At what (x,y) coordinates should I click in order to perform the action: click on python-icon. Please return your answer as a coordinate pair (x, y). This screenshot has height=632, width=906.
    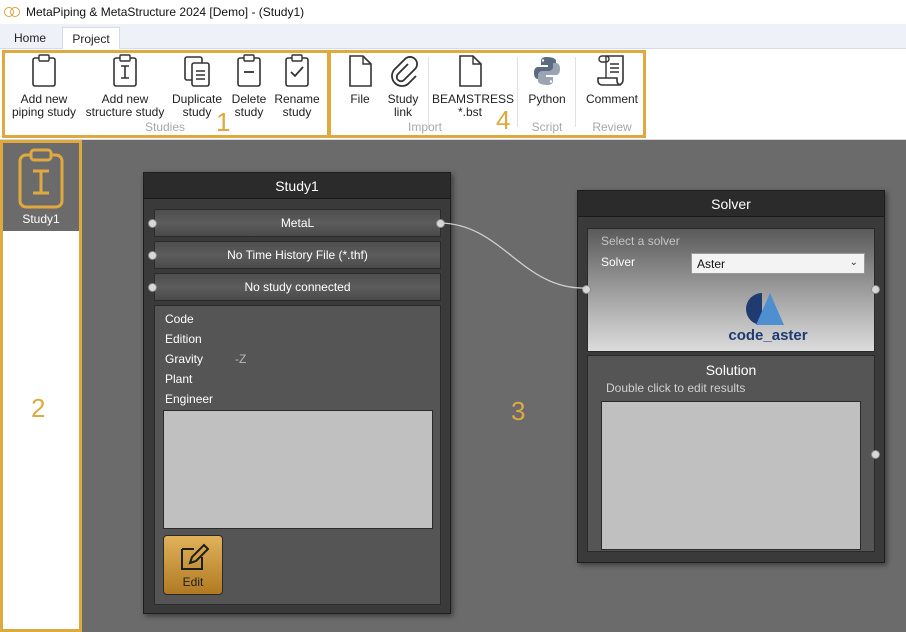
    Looking at the image, I should click on (547, 71).